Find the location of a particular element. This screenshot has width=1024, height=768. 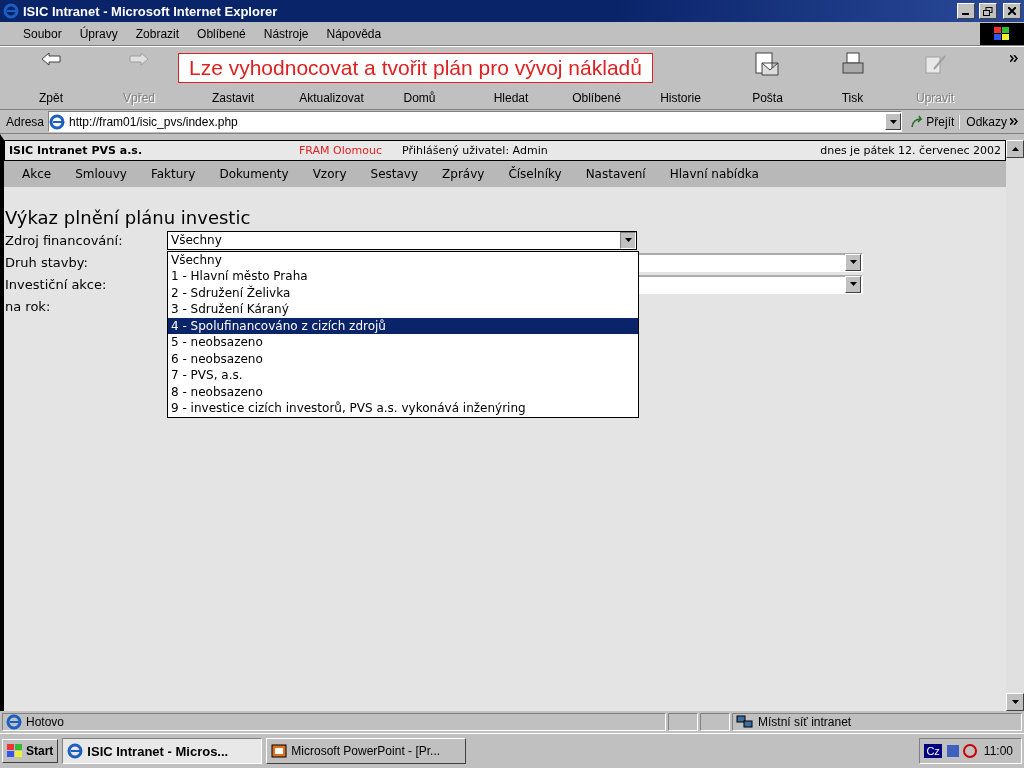

nav-link: Smlouvy is located at coordinates (101, 174).